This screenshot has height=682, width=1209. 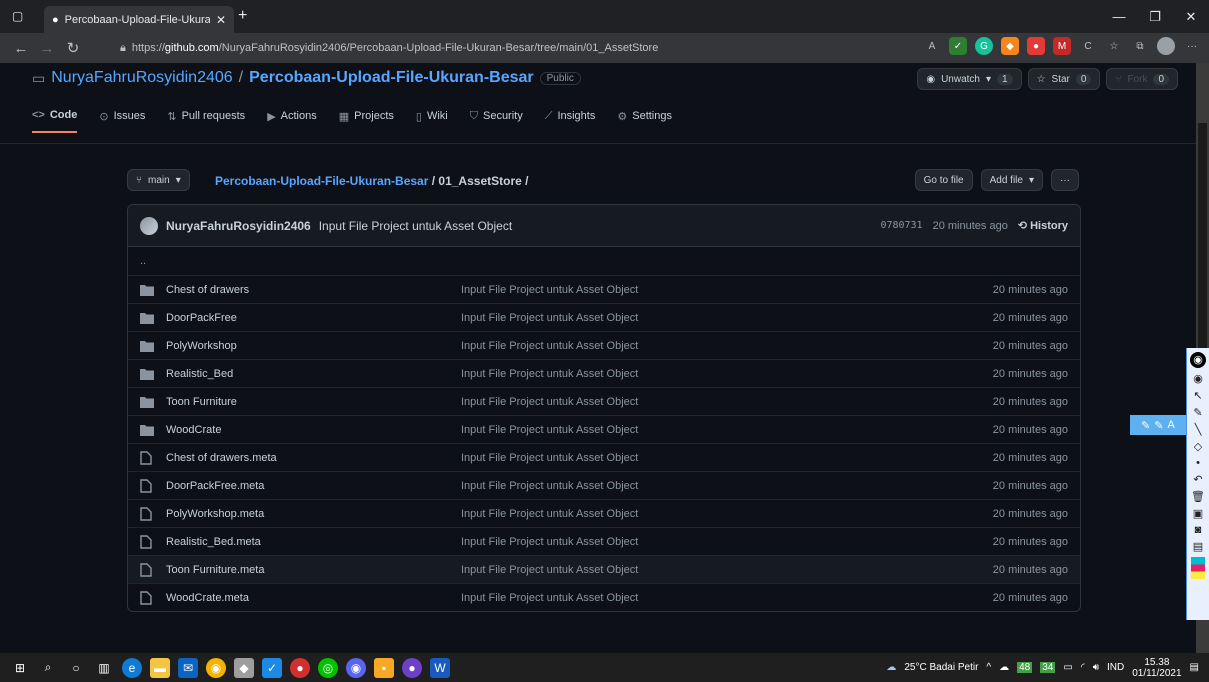 I want to click on sticky-notes-icon: ▪, so click(x=384, y=667).